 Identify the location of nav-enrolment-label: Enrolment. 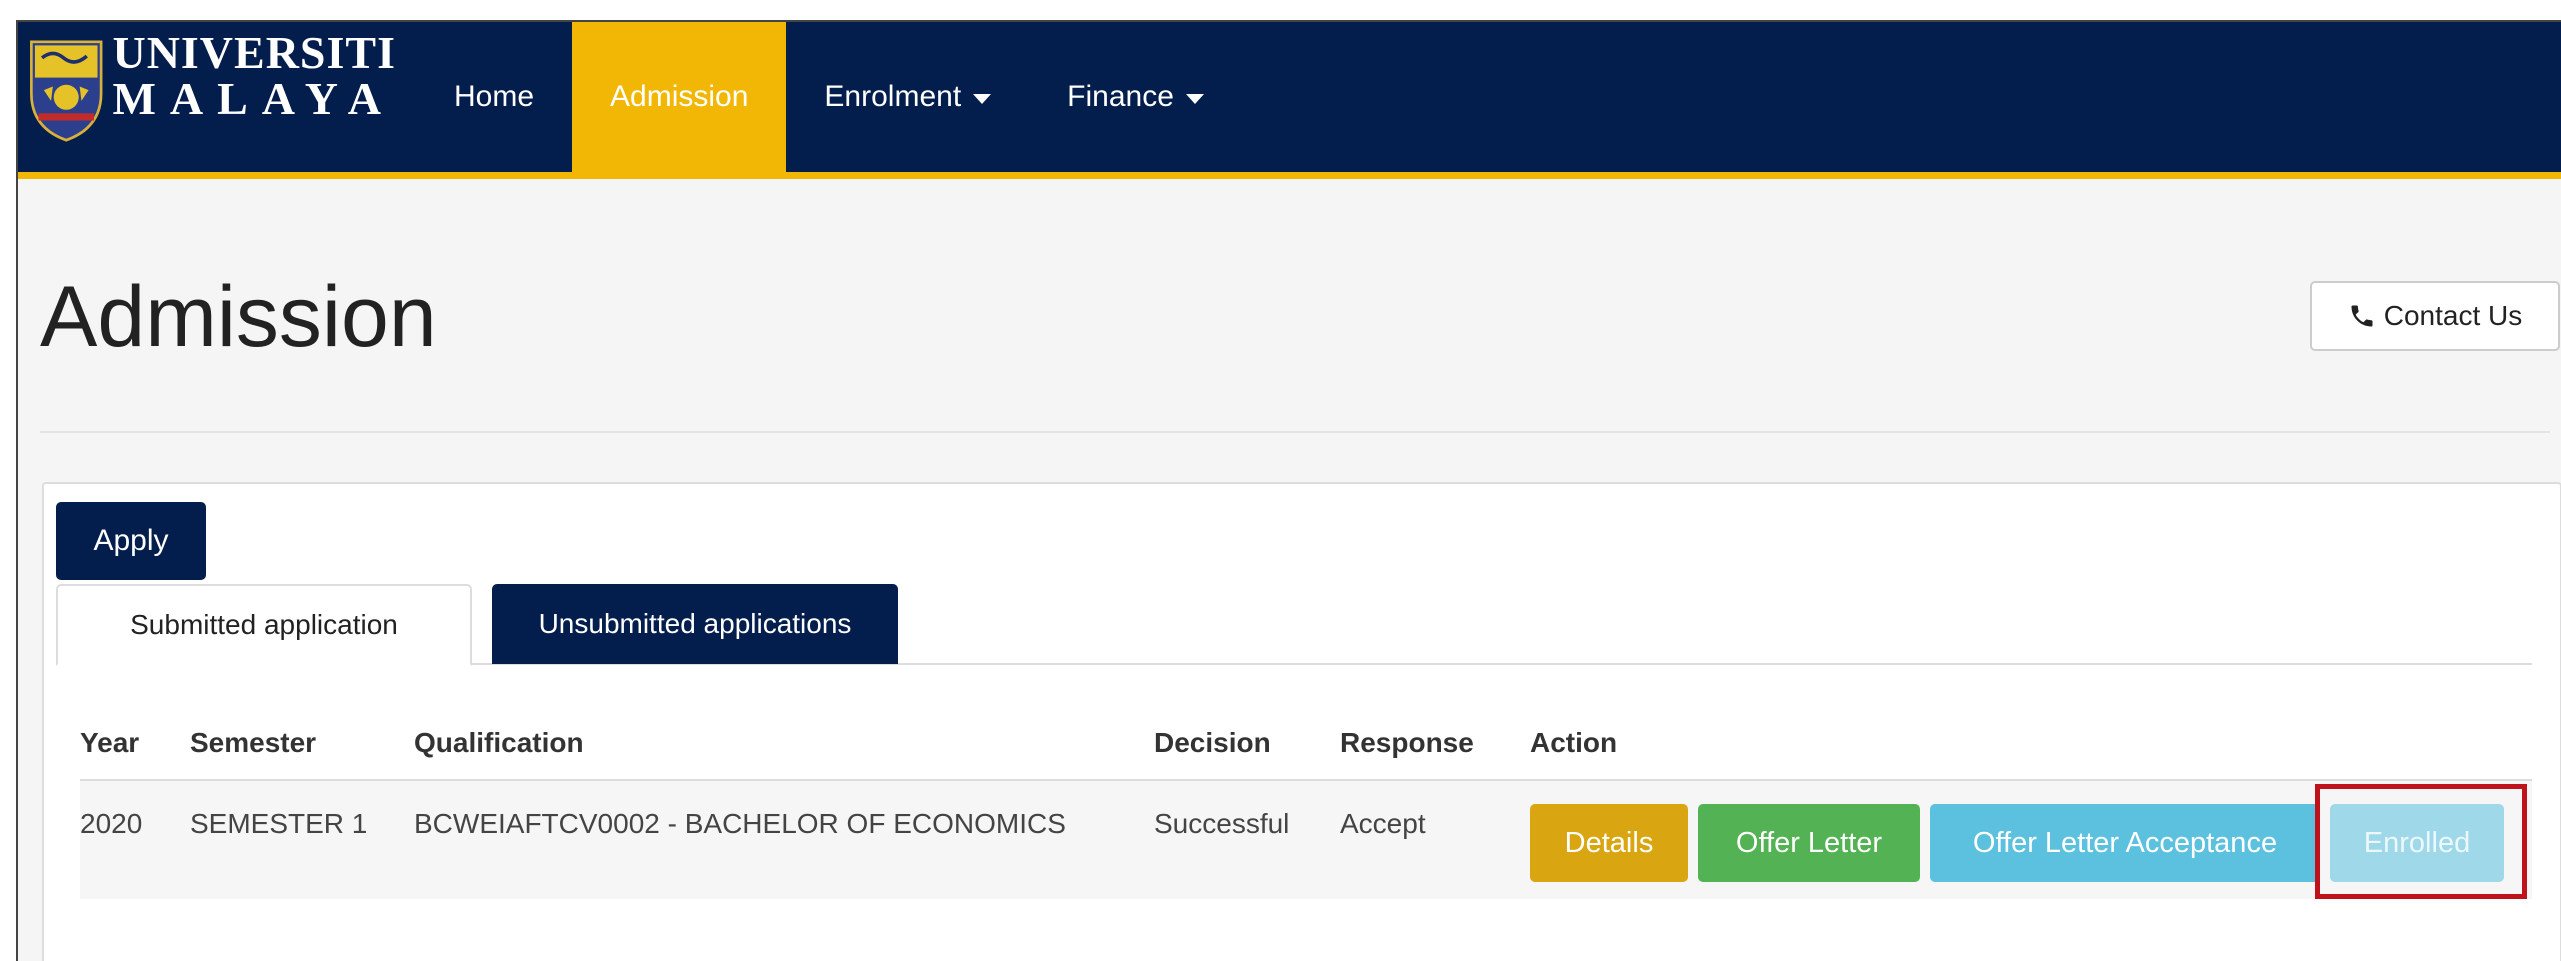
(893, 96).